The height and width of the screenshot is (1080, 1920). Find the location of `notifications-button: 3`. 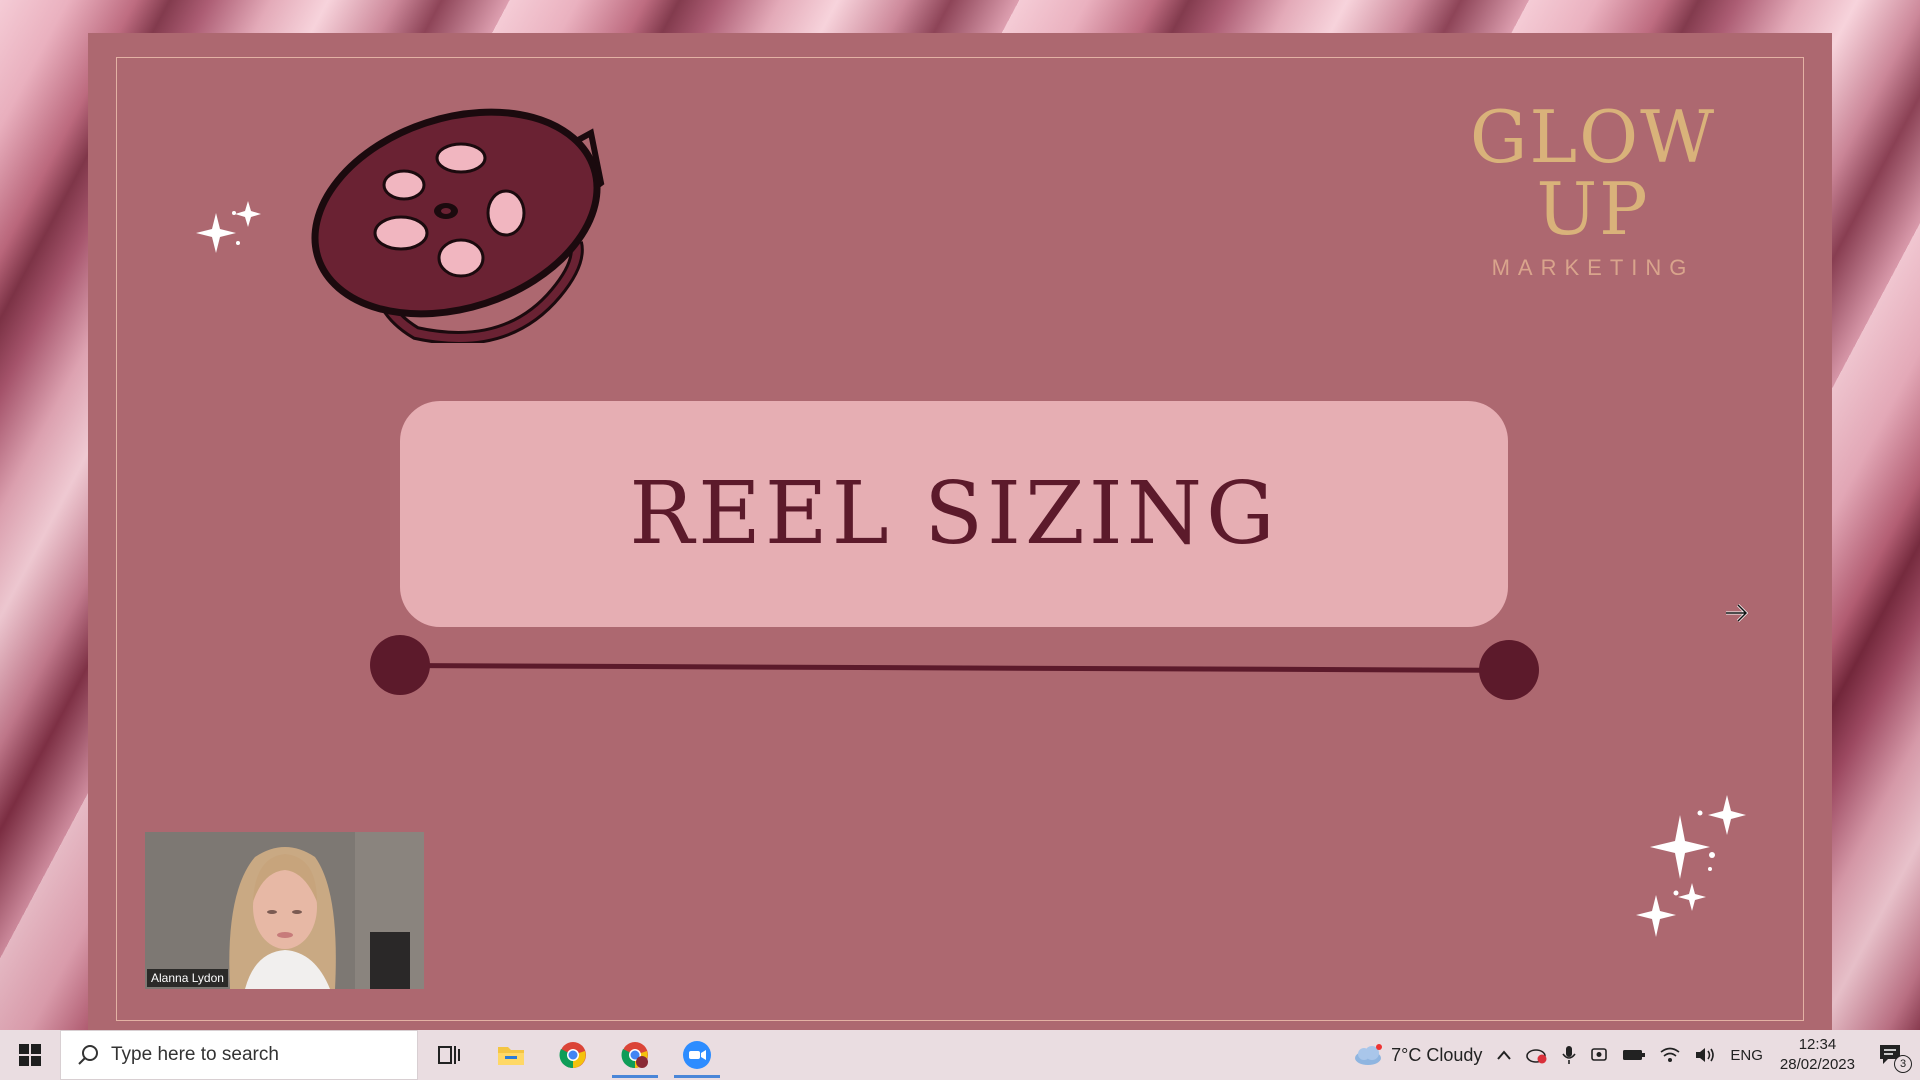

notifications-button: 3 is located at coordinates (1895, 1058).